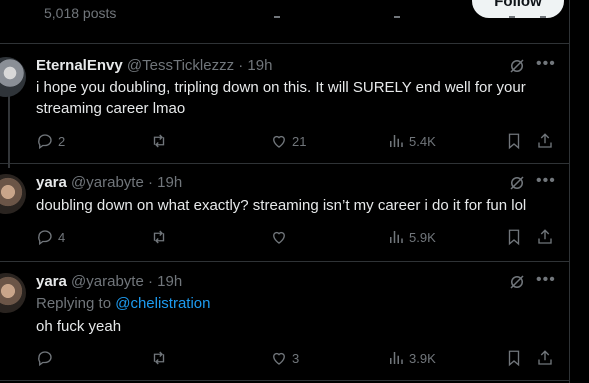  I want to click on reply-count: 4, so click(62, 237).